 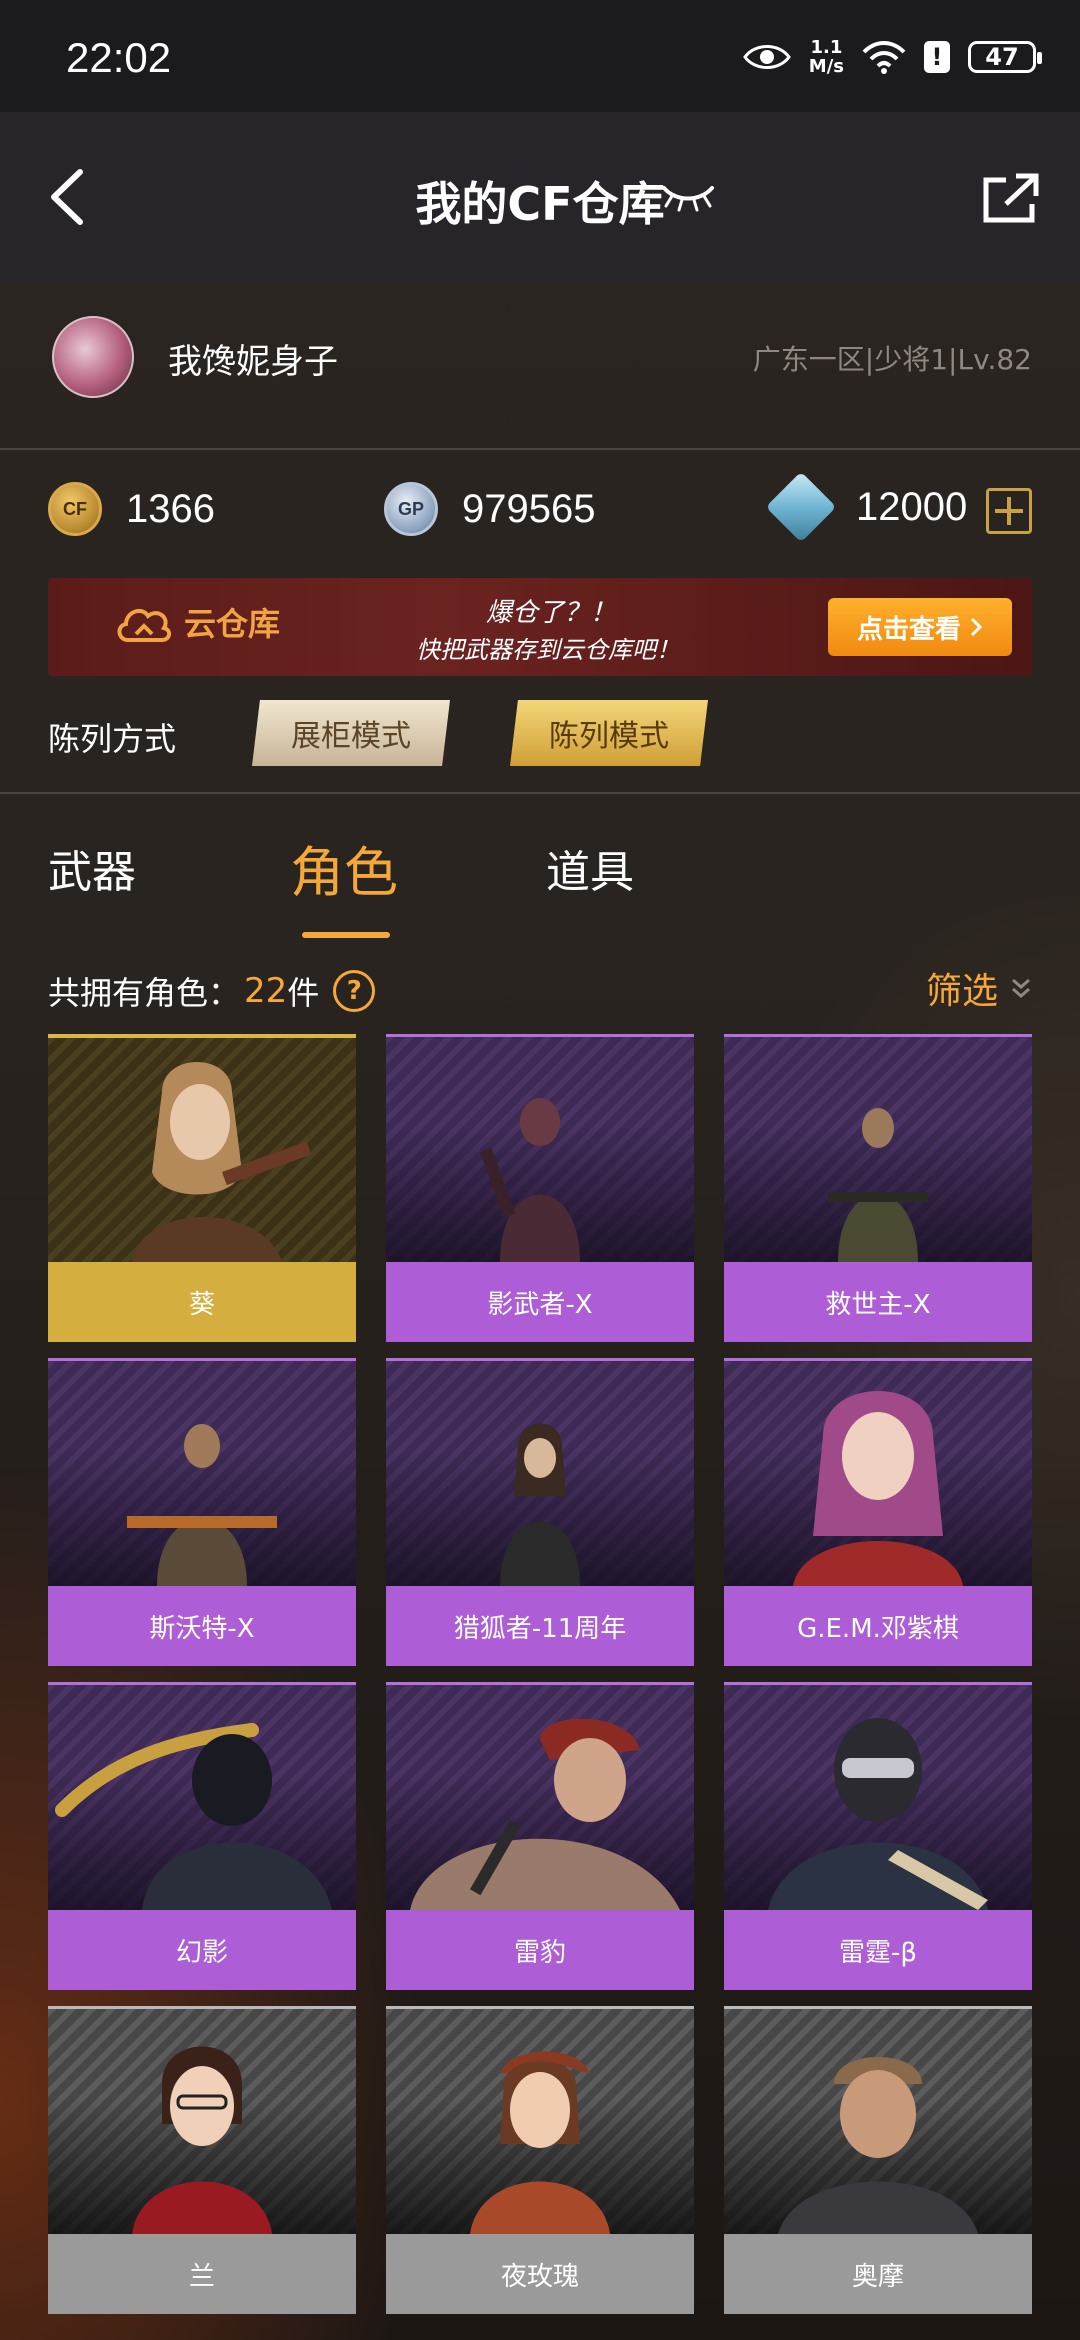 I want to click on cloud-home-icon, so click(x=144, y=625).